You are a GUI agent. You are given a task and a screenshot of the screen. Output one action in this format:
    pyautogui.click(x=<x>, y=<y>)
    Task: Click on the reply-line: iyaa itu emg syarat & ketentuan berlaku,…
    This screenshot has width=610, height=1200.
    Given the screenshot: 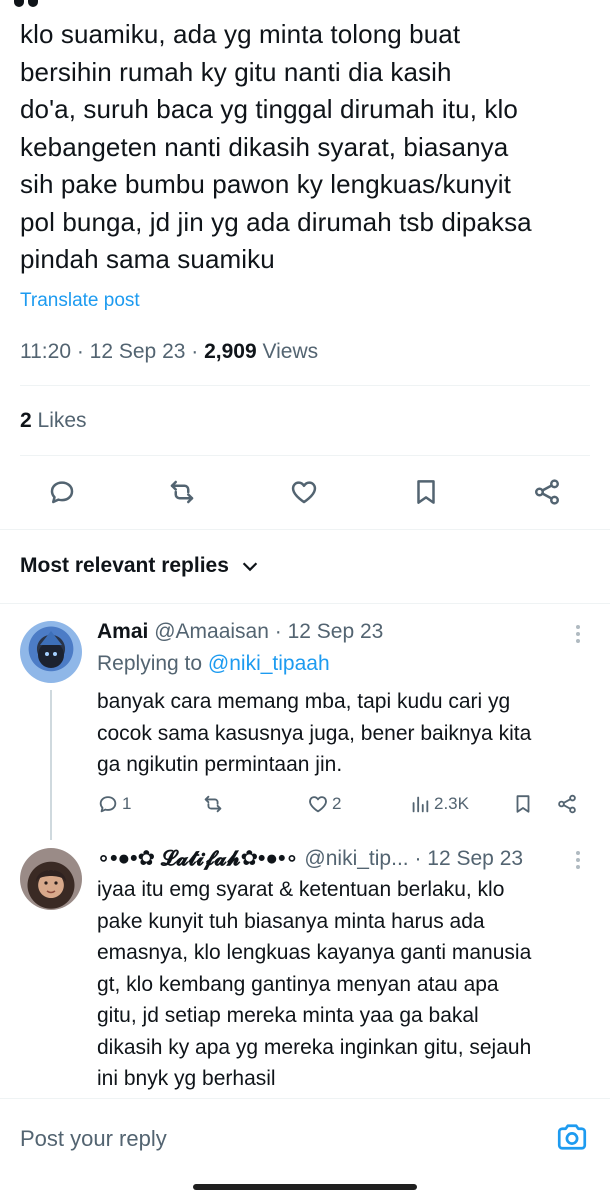 What is the action you would take?
    pyautogui.click(x=301, y=889)
    